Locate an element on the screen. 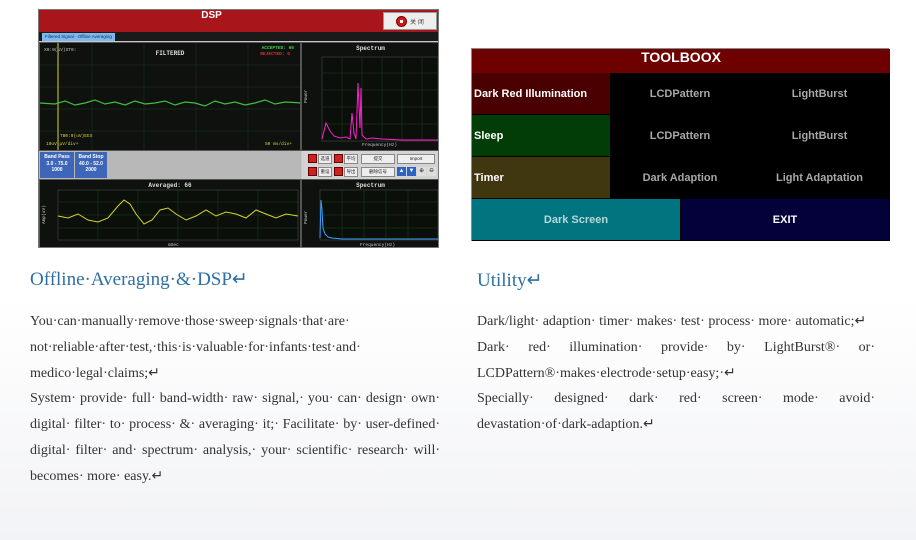 The height and width of the screenshot is (540, 916). arrow-down-icon: ▼ is located at coordinates (411, 171).